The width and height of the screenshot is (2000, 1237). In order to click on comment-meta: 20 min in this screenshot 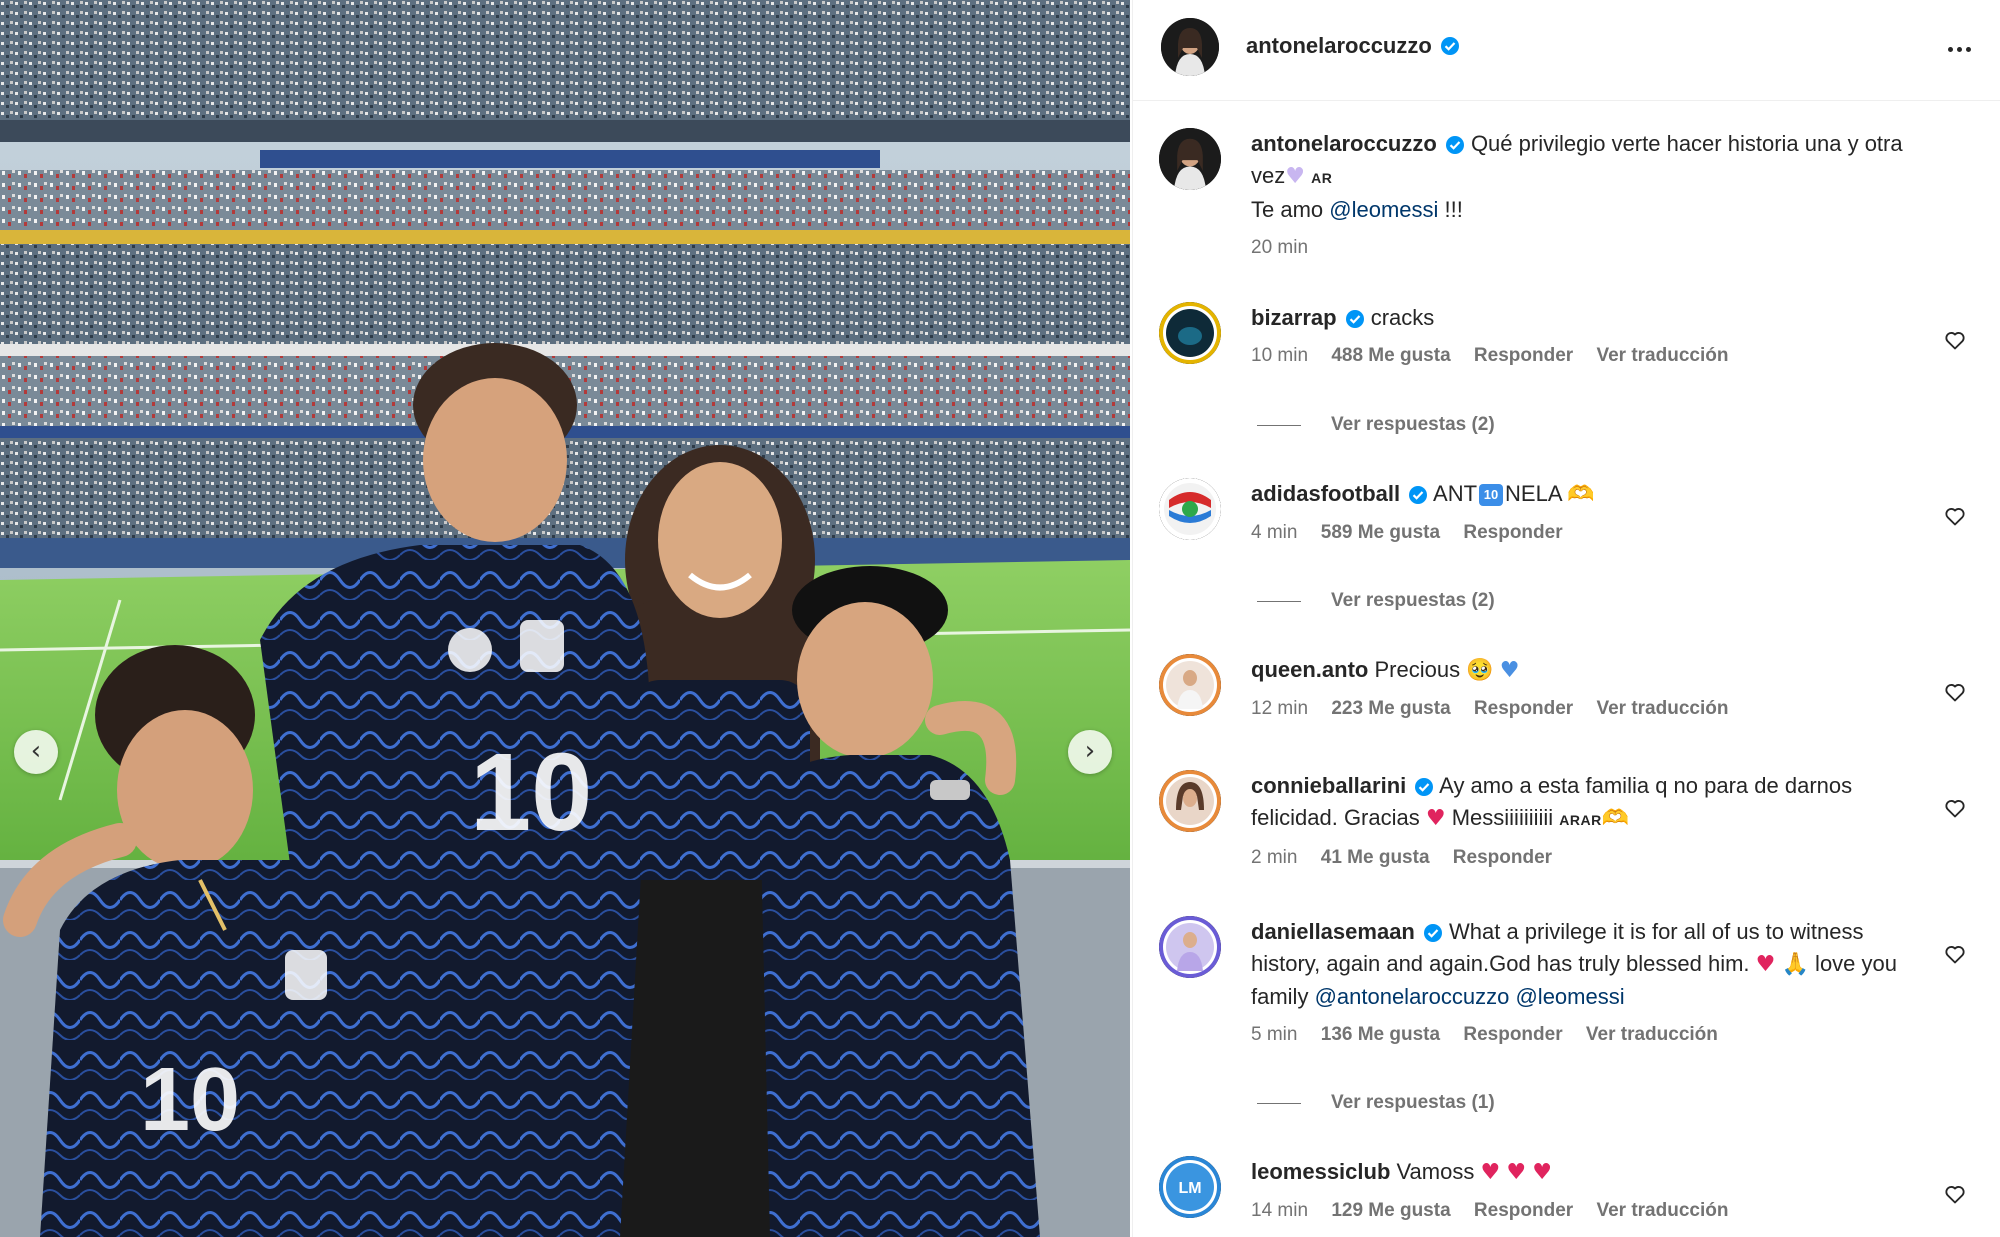, I will do `click(1581, 248)`.